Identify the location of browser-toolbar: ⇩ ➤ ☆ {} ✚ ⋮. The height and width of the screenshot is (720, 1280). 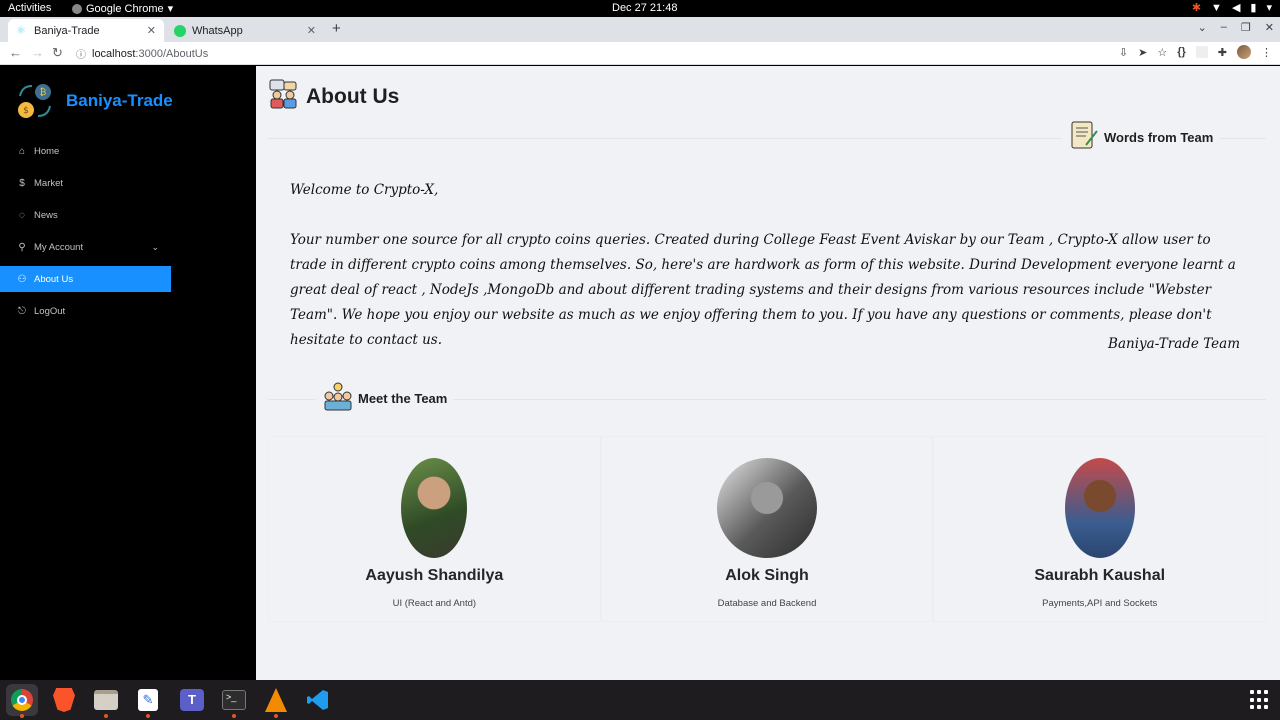
(1195, 52).